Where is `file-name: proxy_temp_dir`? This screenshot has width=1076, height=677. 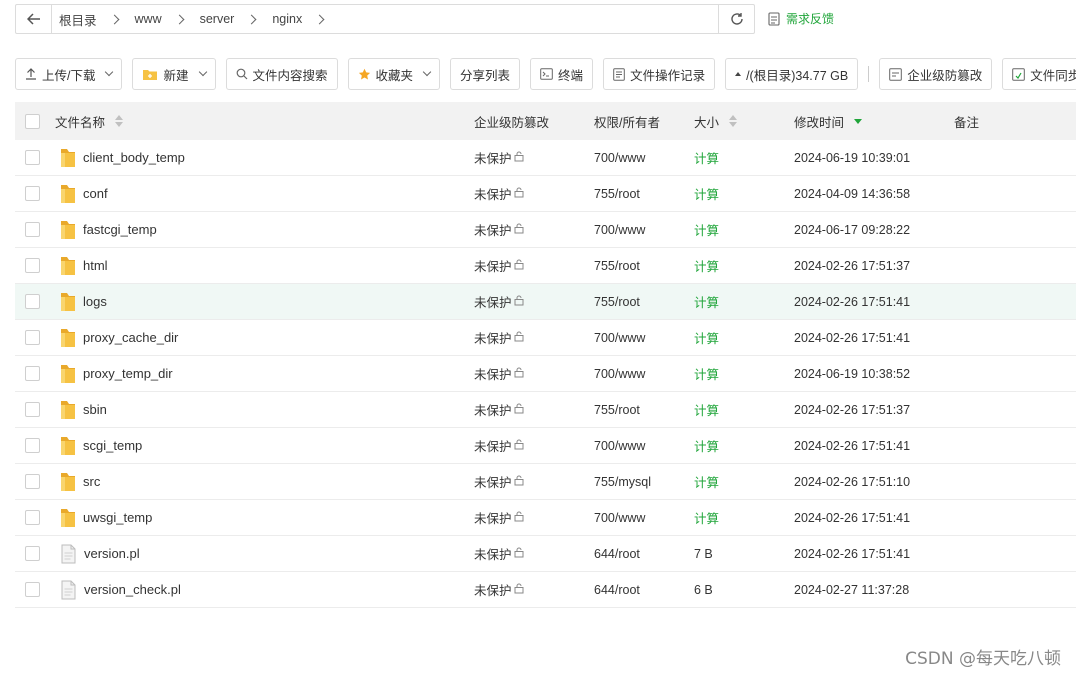 file-name: proxy_temp_dir is located at coordinates (128, 373).